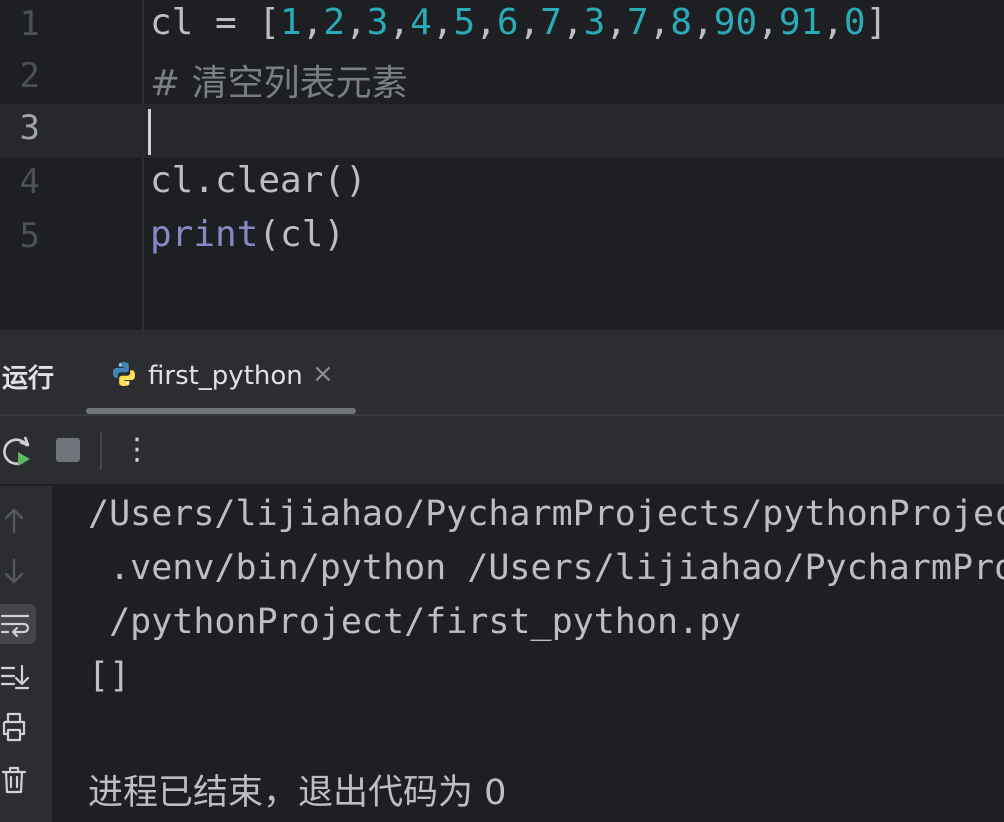  Describe the element at coordinates (502, 79) in the screenshot. I see `code-line-2: 2 # 清空列表元素` at that location.